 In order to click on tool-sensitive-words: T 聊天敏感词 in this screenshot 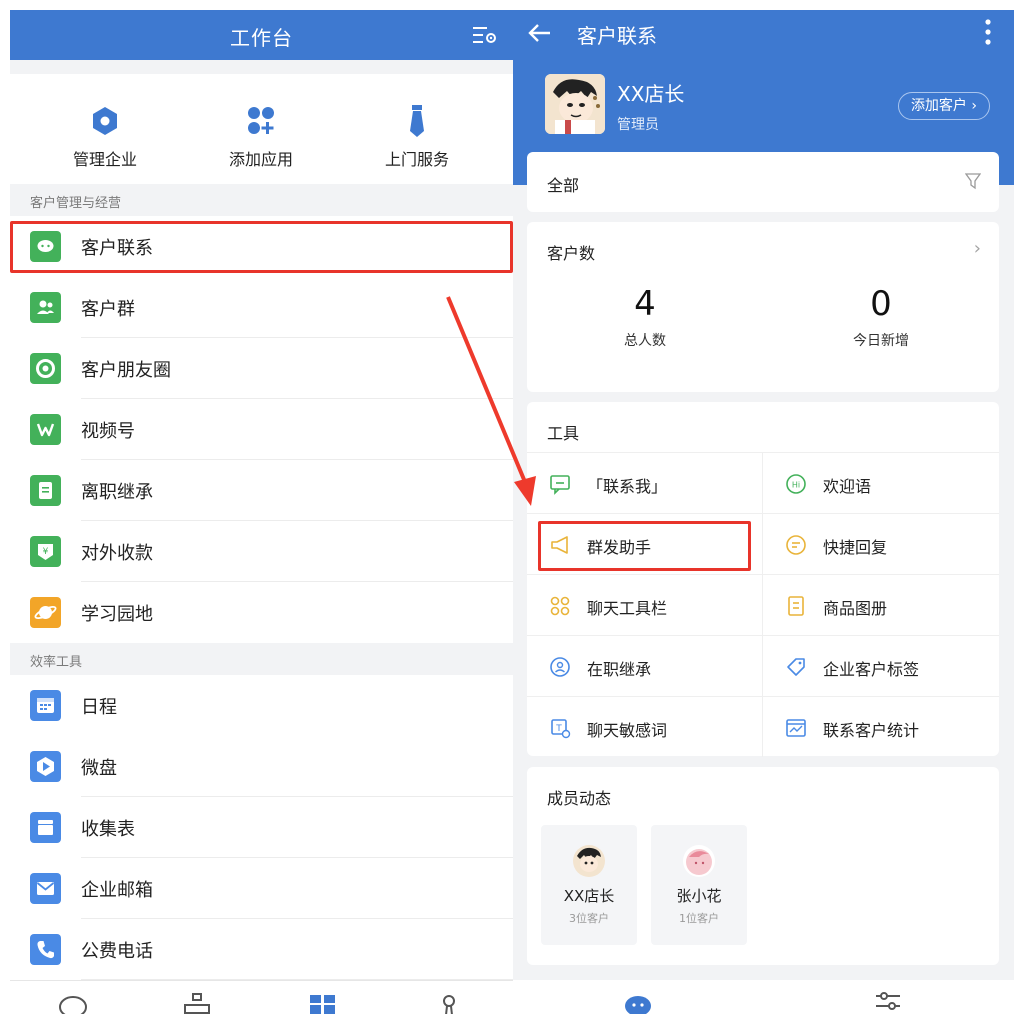, I will do `click(645, 726)`.